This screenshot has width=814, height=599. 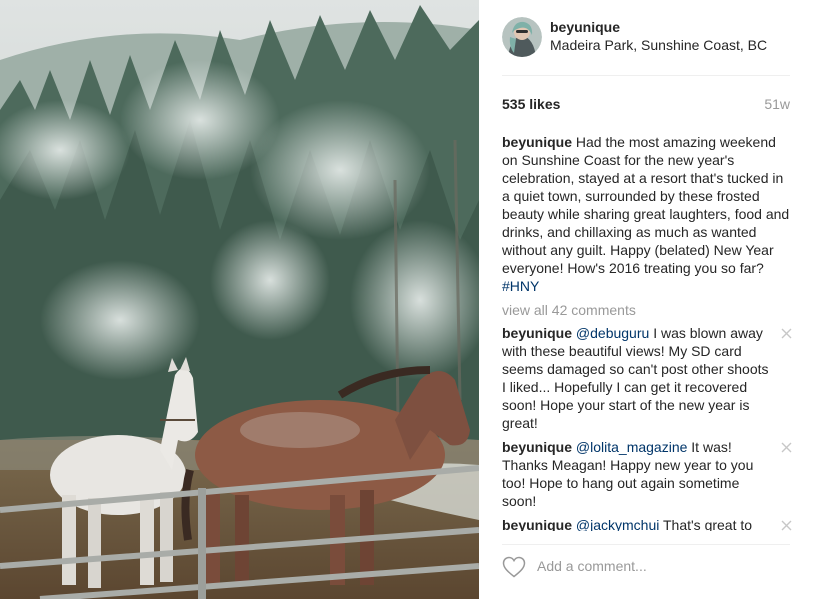 What do you see at coordinates (708, 524) in the screenshot?
I see `comment-body: That's great to` at bounding box center [708, 524].